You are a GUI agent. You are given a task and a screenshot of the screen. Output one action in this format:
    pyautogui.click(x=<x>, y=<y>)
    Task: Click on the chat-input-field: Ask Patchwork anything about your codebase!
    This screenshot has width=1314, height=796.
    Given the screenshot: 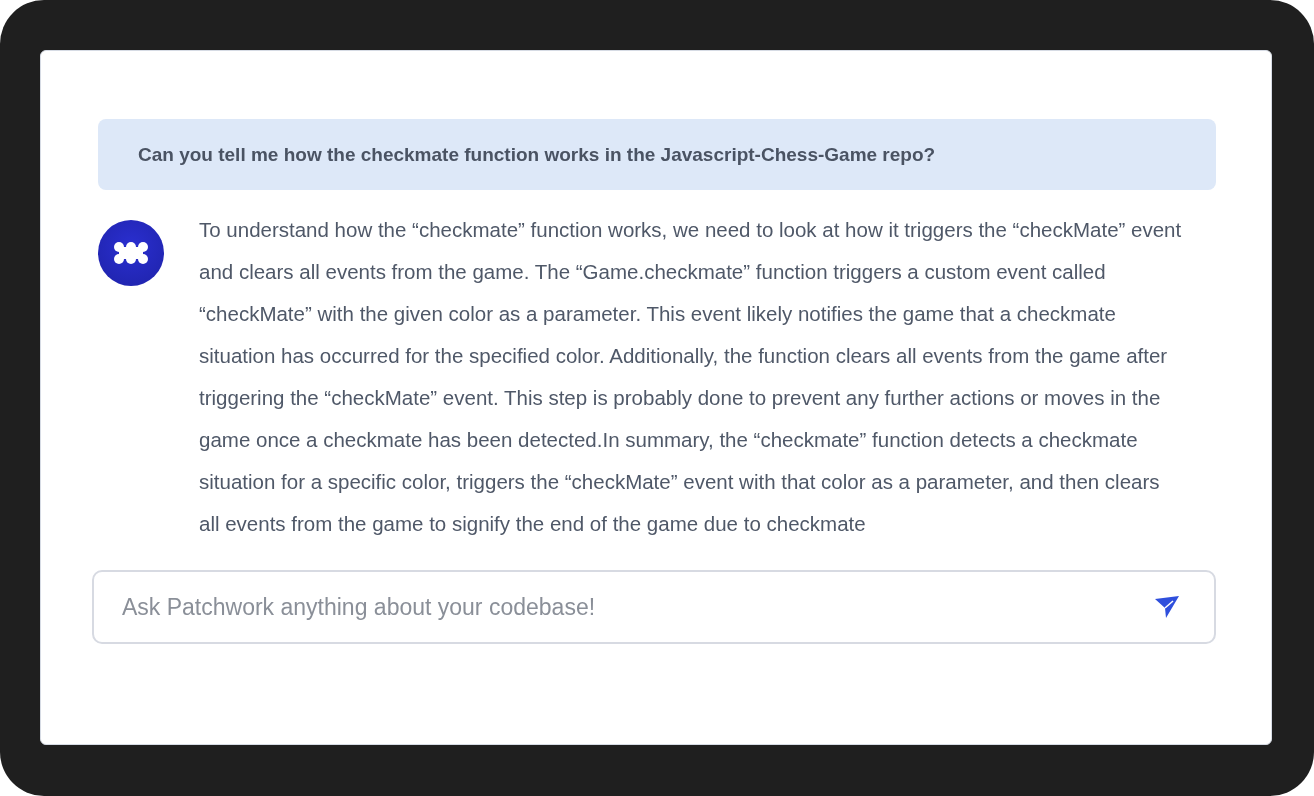 What is the action you would take?
    pyautogui.click(x=654, y=607)
    